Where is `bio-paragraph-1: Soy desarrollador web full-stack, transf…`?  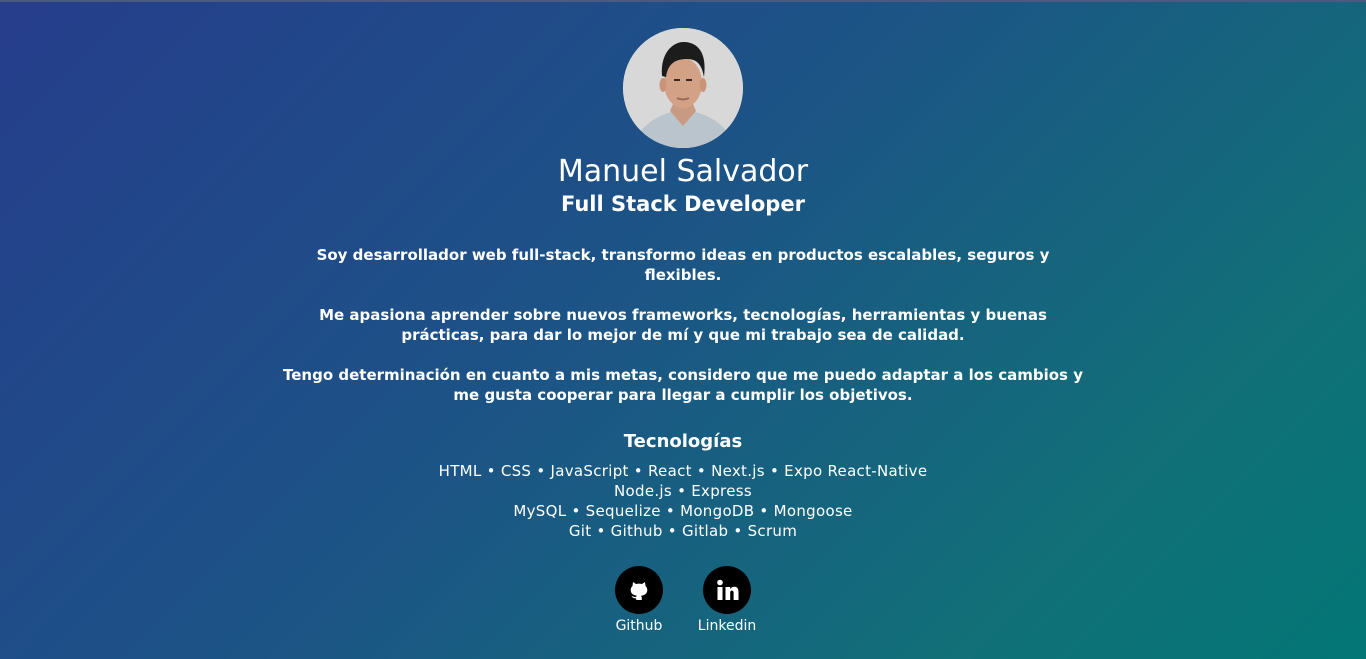 bio-paragraph-1: Soy desarrollador web full-stack, transf… is located at coordinates (683, 265).